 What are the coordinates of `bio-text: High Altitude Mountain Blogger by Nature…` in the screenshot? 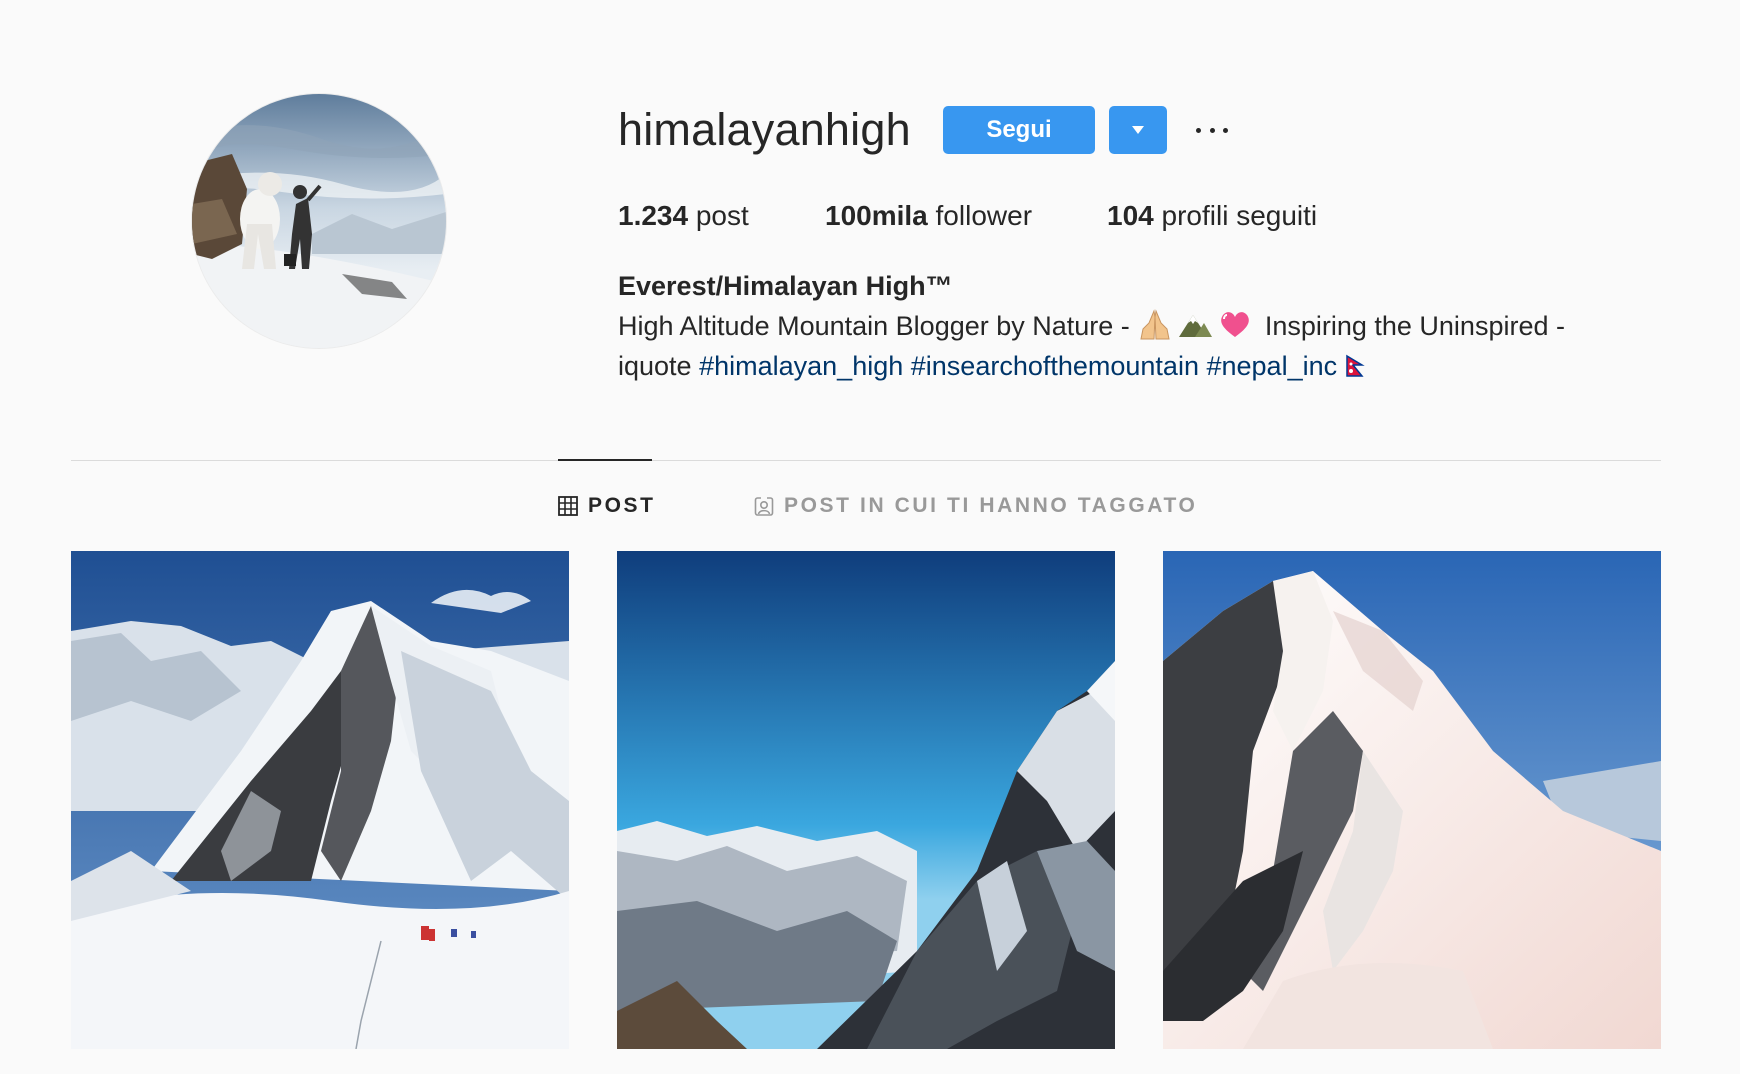 It's located at (874, 326).